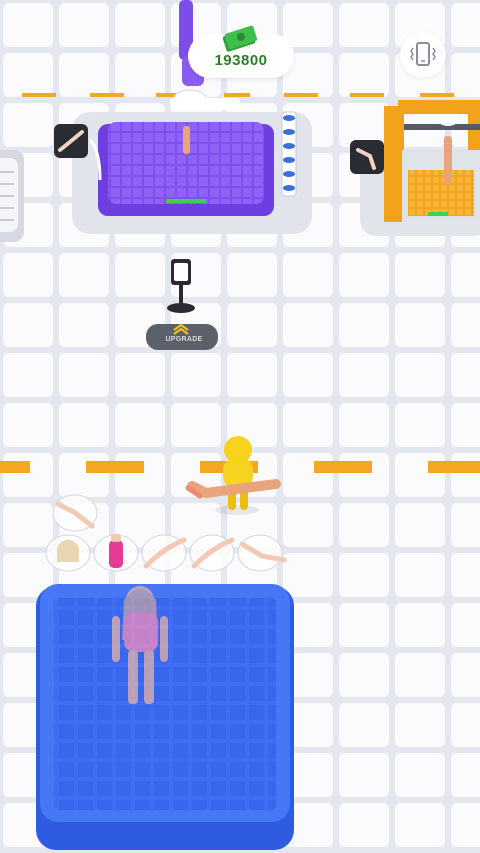  I want to click on upgrade-label: UPGRADE, so click(184, 339).